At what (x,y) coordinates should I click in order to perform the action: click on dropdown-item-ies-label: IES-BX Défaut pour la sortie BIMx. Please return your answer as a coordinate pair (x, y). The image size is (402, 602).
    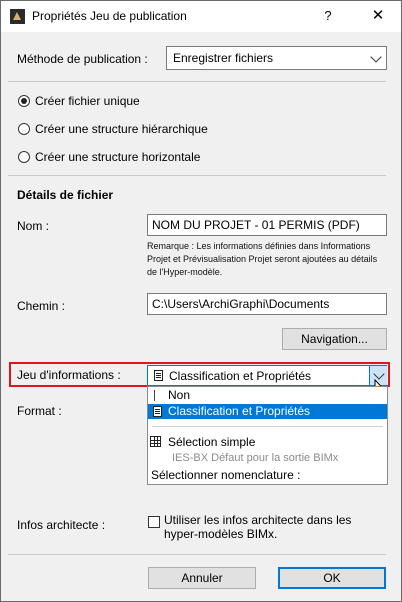
    Looking at the image, I should click on (255, 458).